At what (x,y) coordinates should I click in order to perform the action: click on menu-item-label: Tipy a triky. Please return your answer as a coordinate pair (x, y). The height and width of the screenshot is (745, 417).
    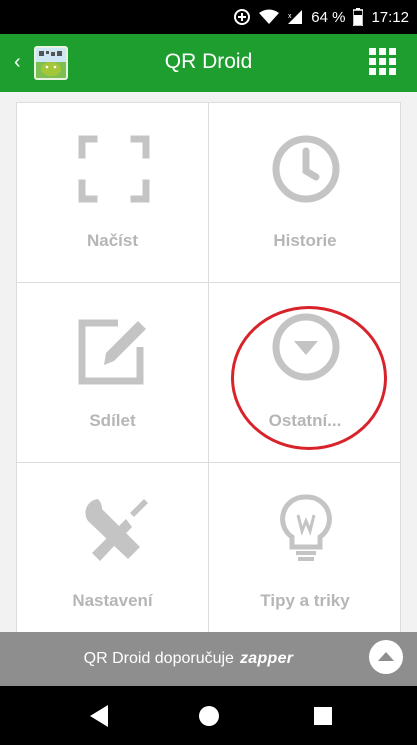
    Looking at the image, I should click on (305, 600).